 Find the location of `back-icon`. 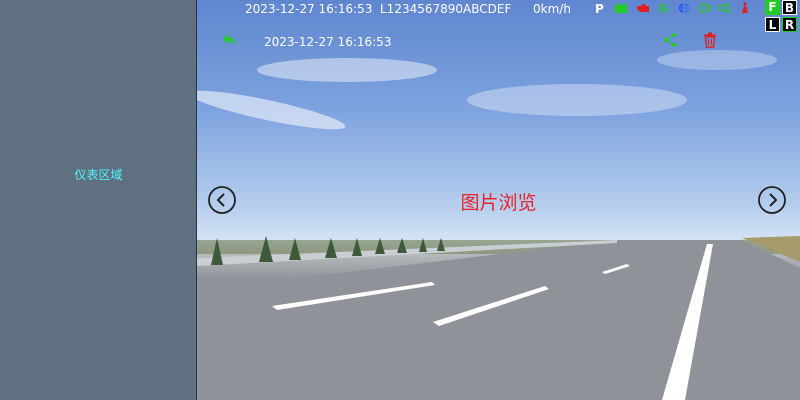

back-icon is located at coordinates (230, 40).